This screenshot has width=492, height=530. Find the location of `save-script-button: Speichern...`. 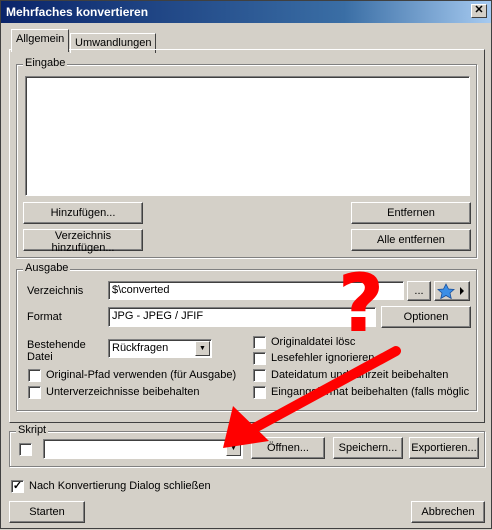

save-script-button: Speichern... is located at coordinates (368, 448).